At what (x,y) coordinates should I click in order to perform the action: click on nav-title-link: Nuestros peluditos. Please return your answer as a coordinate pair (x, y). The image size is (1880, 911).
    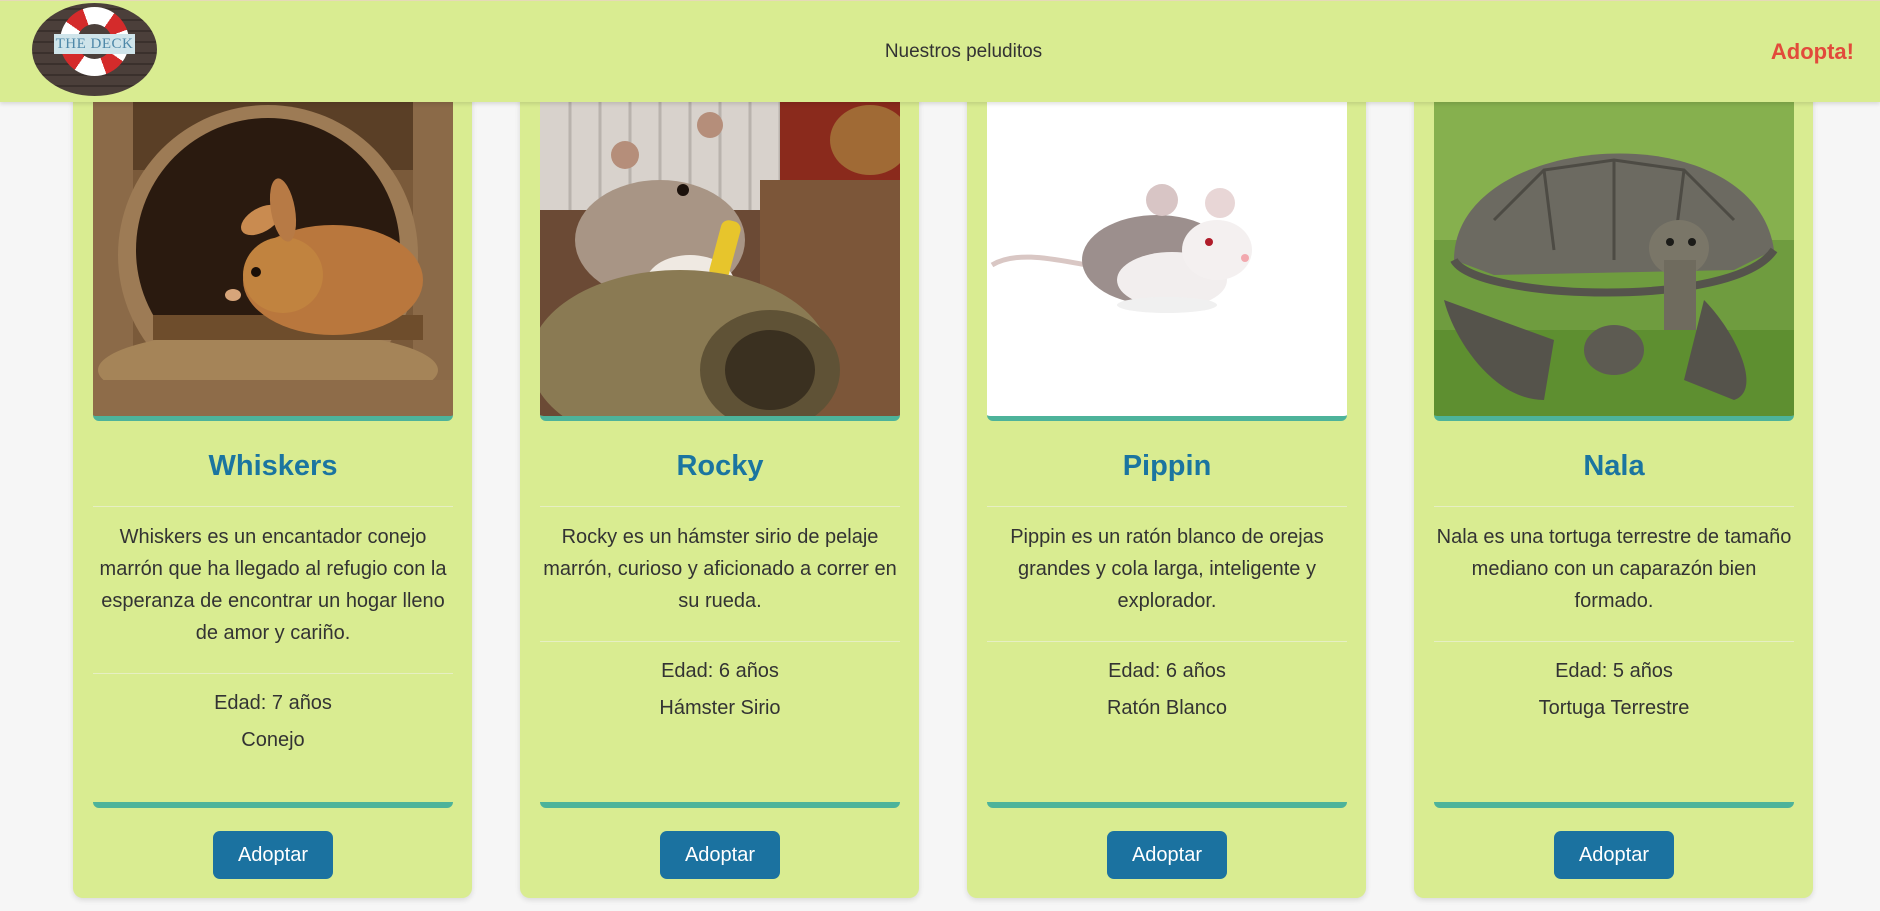
    Looking at the image, I should click on (940, 52).